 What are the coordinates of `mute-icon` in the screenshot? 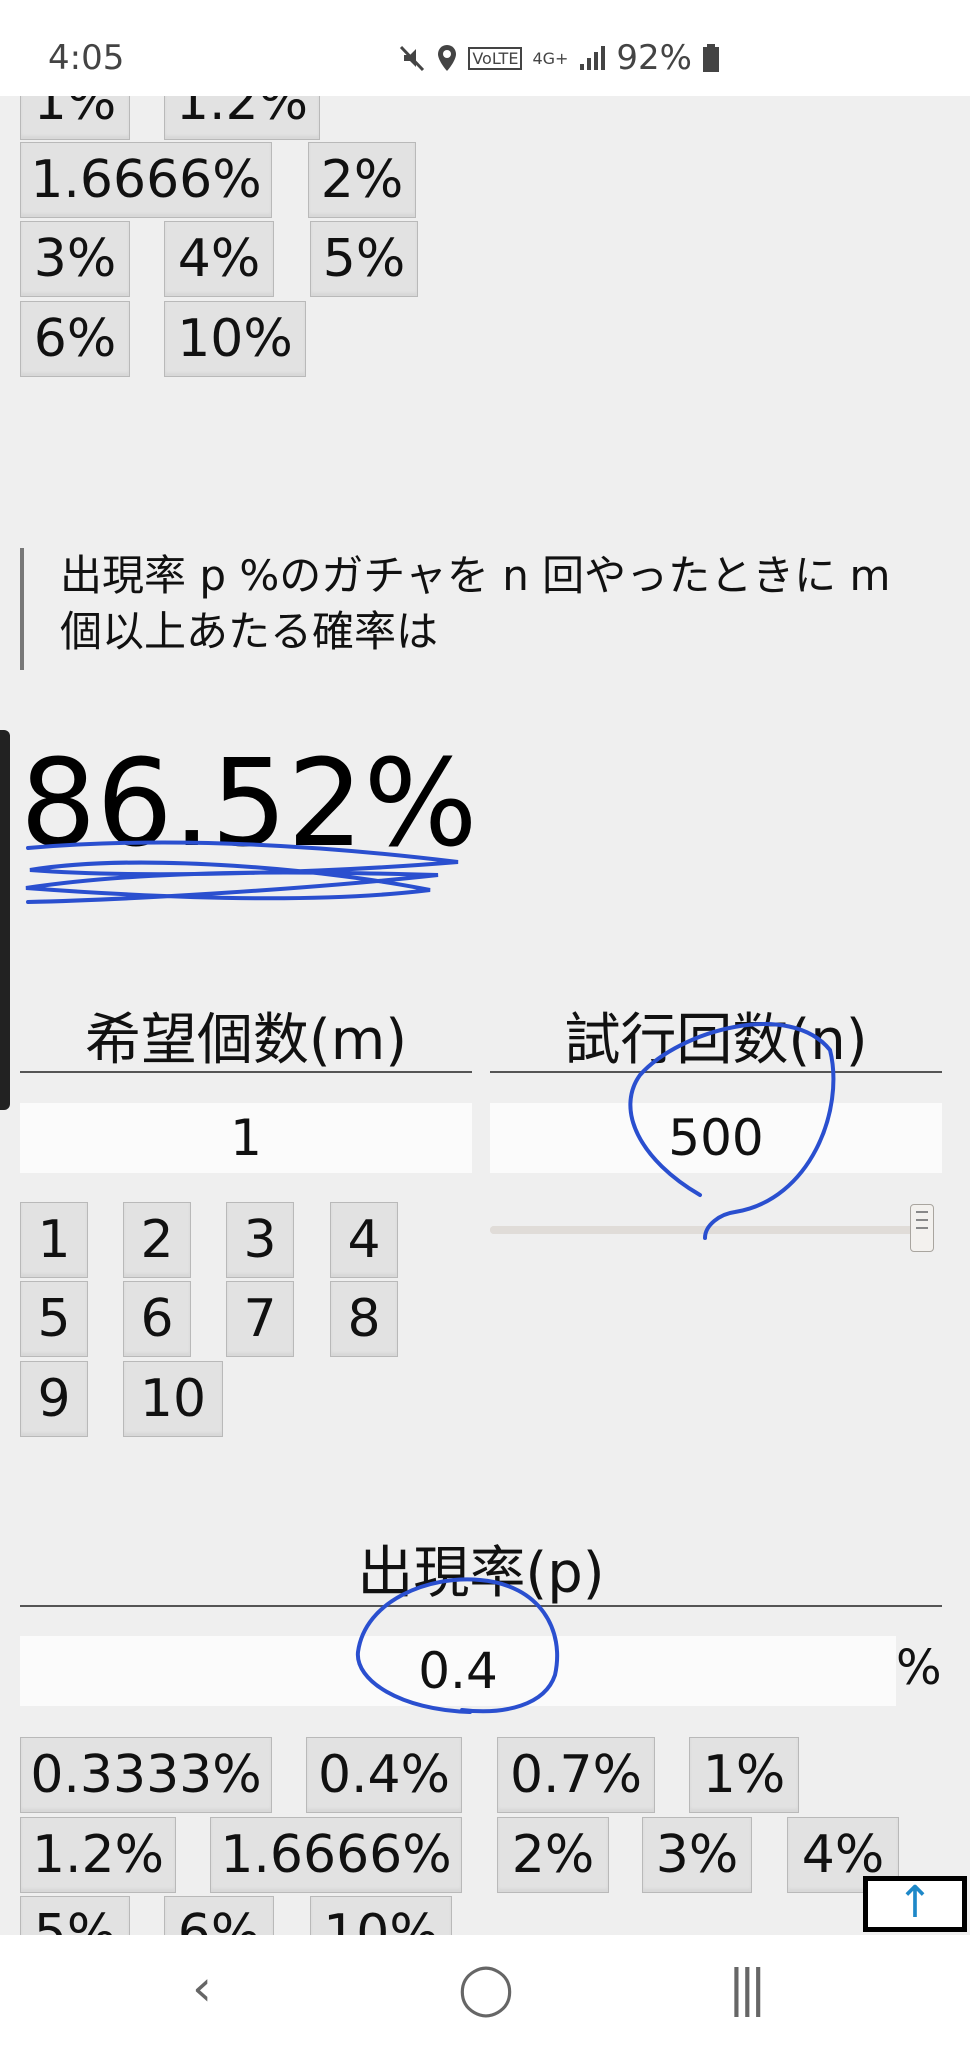 It's located at (412, 58).